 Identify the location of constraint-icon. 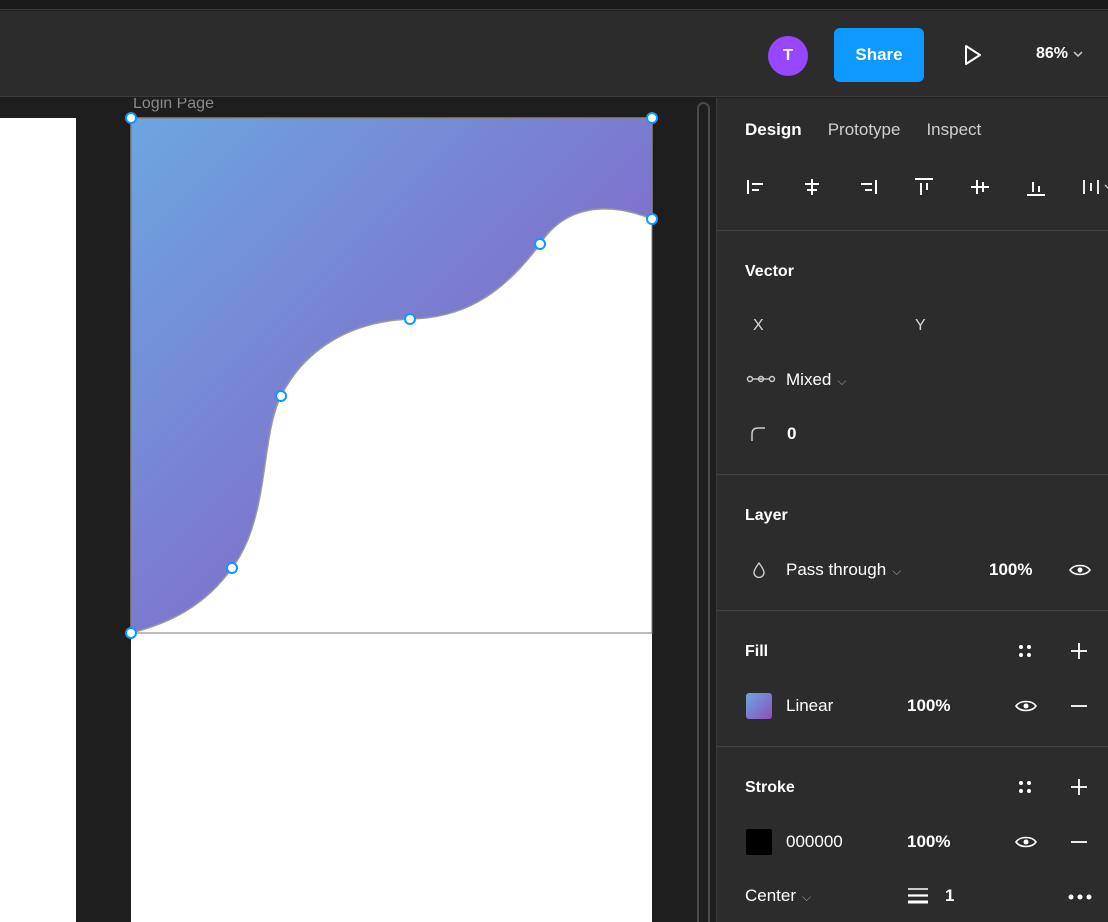
(761, 379).